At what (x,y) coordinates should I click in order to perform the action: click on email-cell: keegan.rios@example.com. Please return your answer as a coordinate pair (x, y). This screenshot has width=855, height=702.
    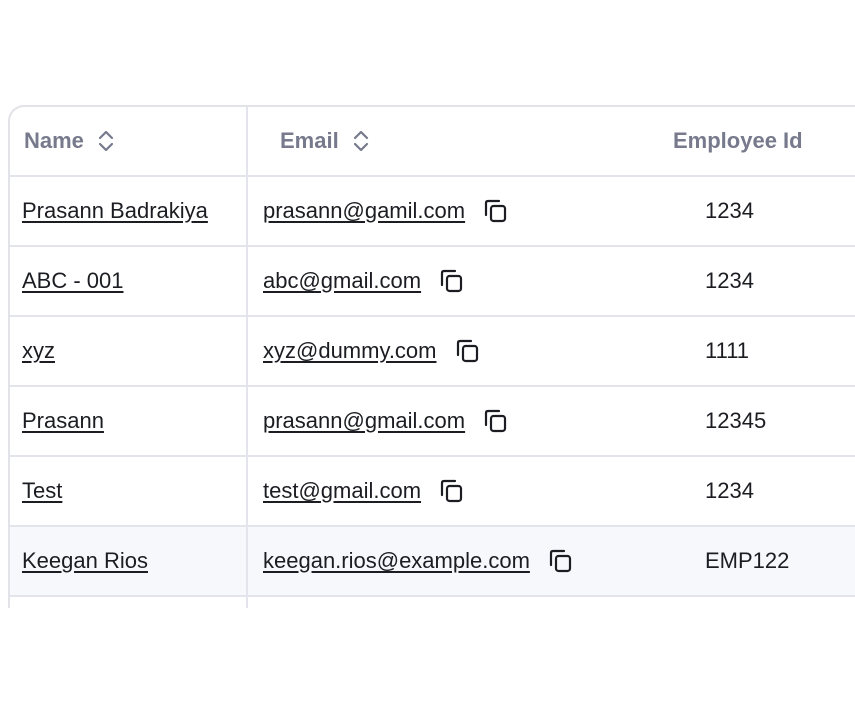
    Looking at the image, I should click on (456, 561).